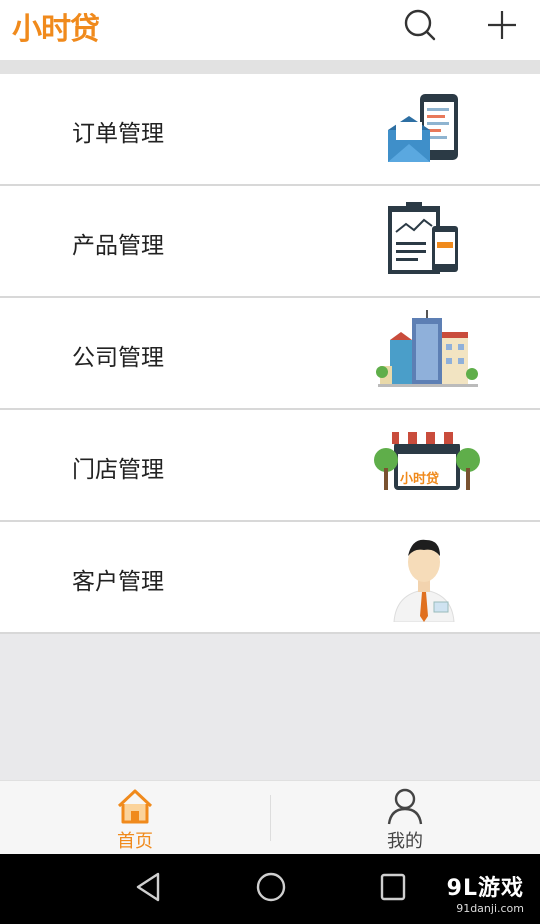 Image resolution: width=540 pixels, height=924 pixels. I want to click on company-illustration-icon, so click(427, 348).